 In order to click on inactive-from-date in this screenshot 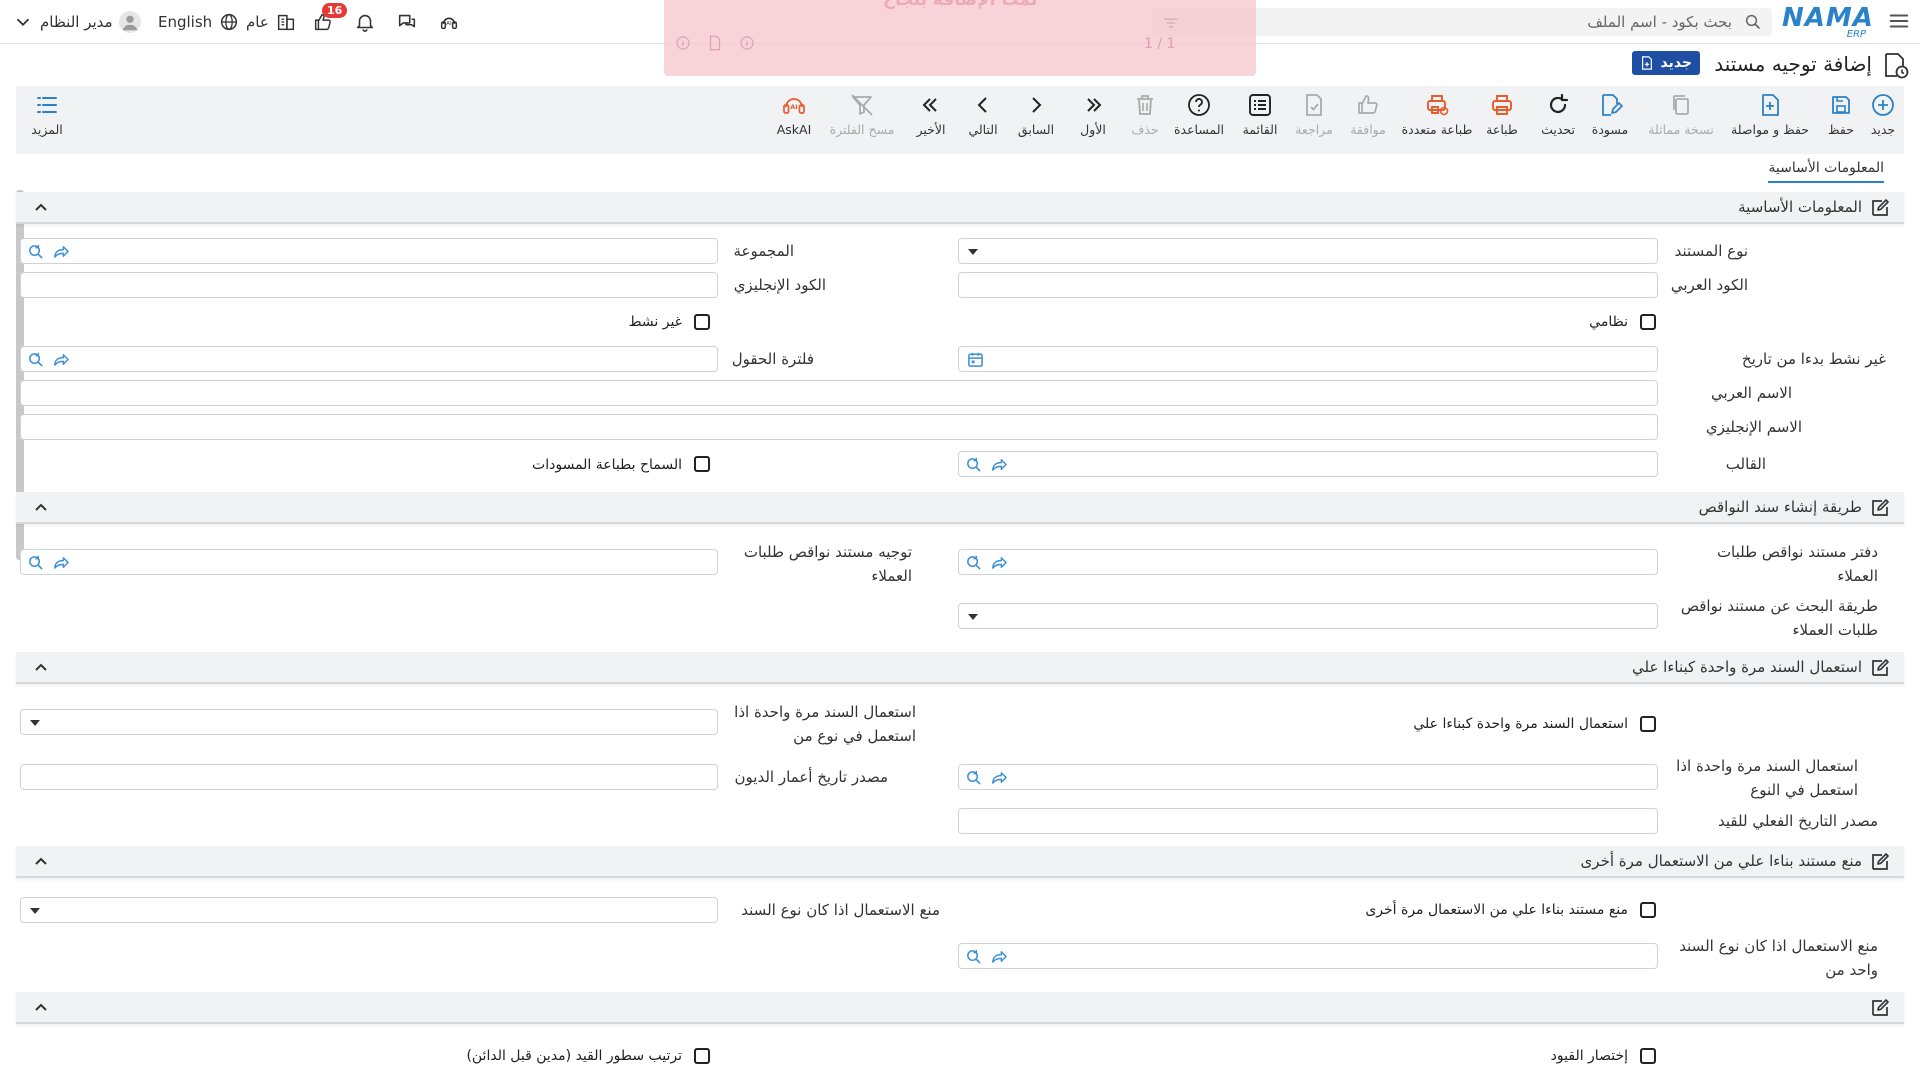, I will do `click(1308, 359)`.